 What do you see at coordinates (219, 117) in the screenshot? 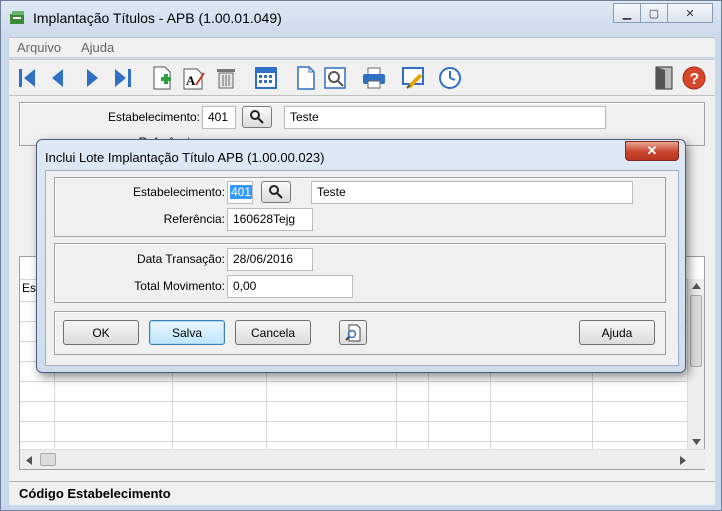
I see `estabelecimento-field: 401` at bounding box center [219, 117].